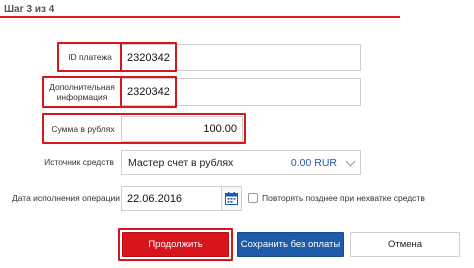  What do you see at coordinates (82, 92) in the screenshot?
I see `extra-info-label: Дополнительная информация` at bounding box center [82, 92].